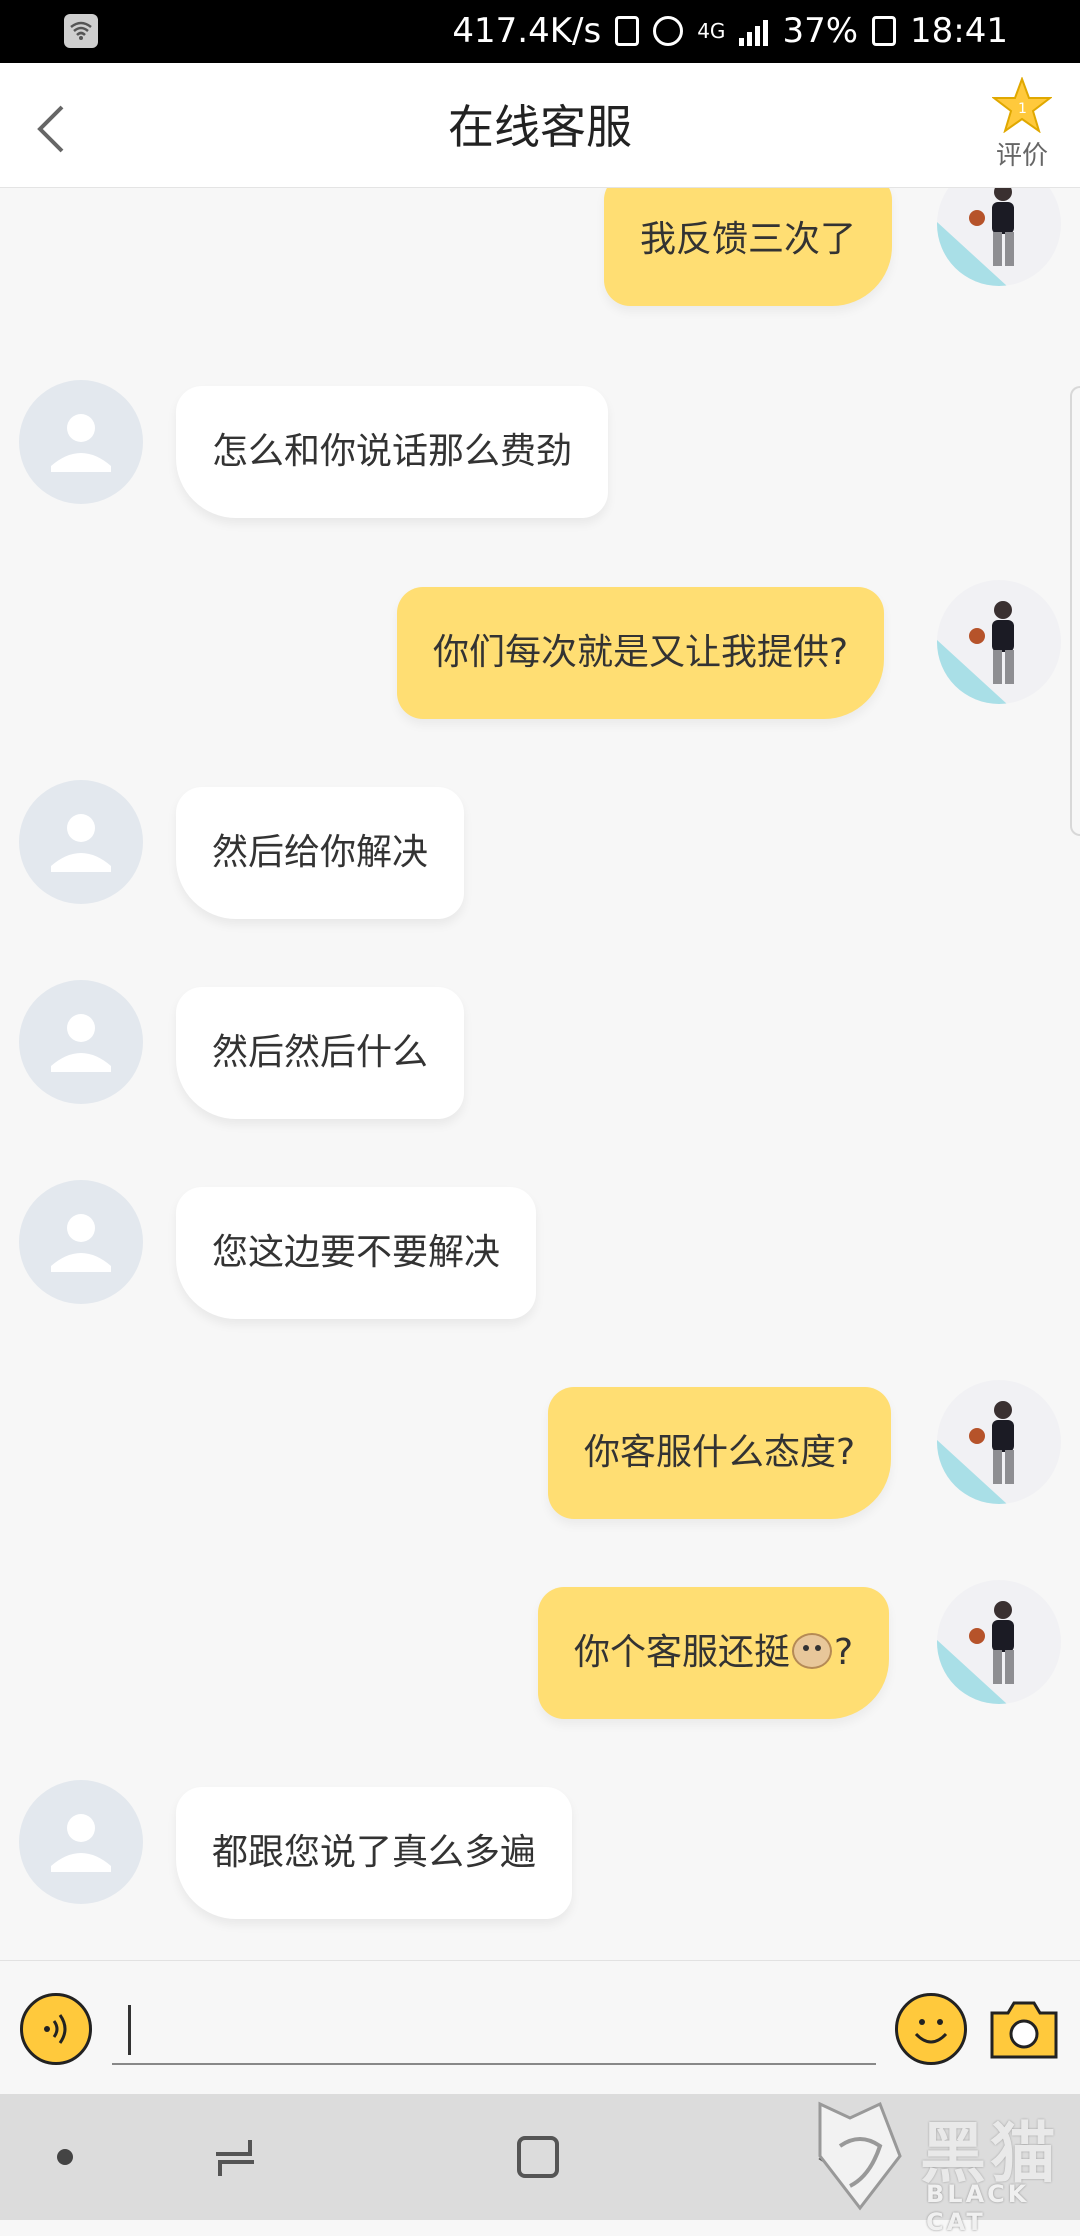 This screenshot has width=1080, height=2236. What do you see at coordinates (668, 31) in the screenshot?
I see `alarm-icon` at bounding box center [668, 31].